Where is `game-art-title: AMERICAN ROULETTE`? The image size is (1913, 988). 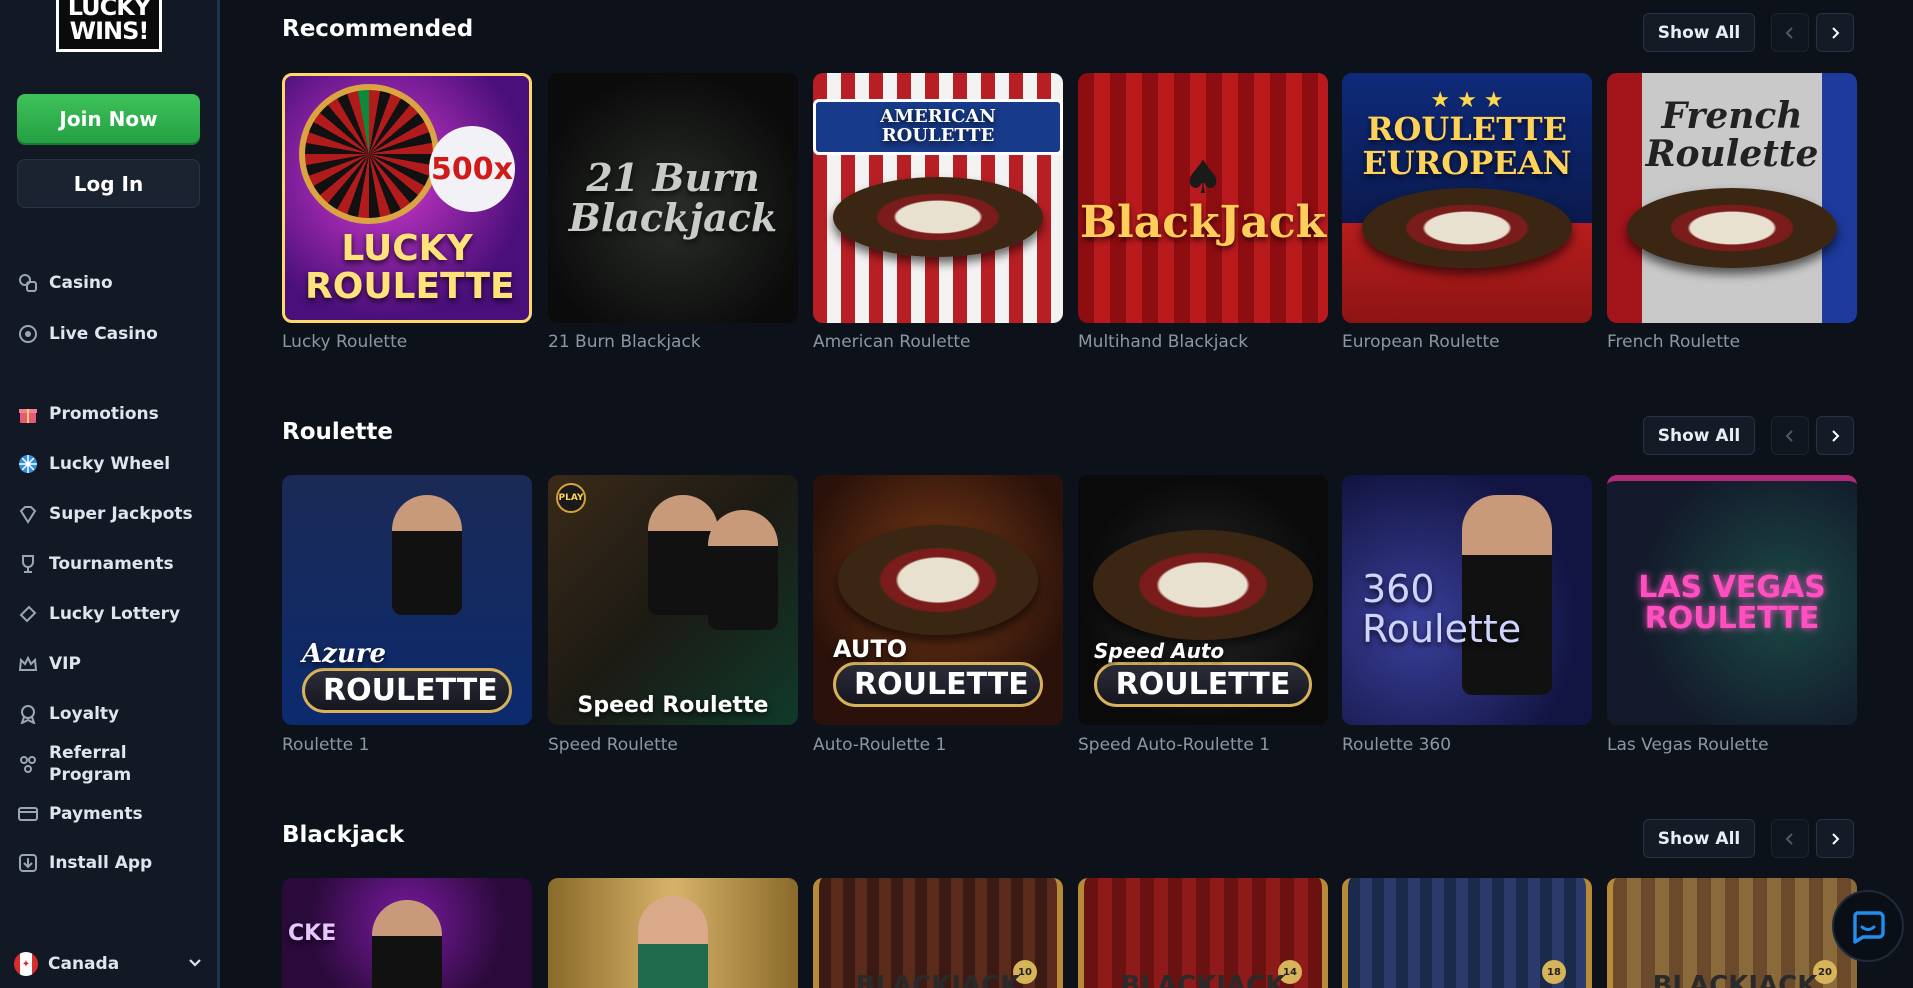
game-art-title: AMERICAN ROULETTE is located at coordinates (938, 126).